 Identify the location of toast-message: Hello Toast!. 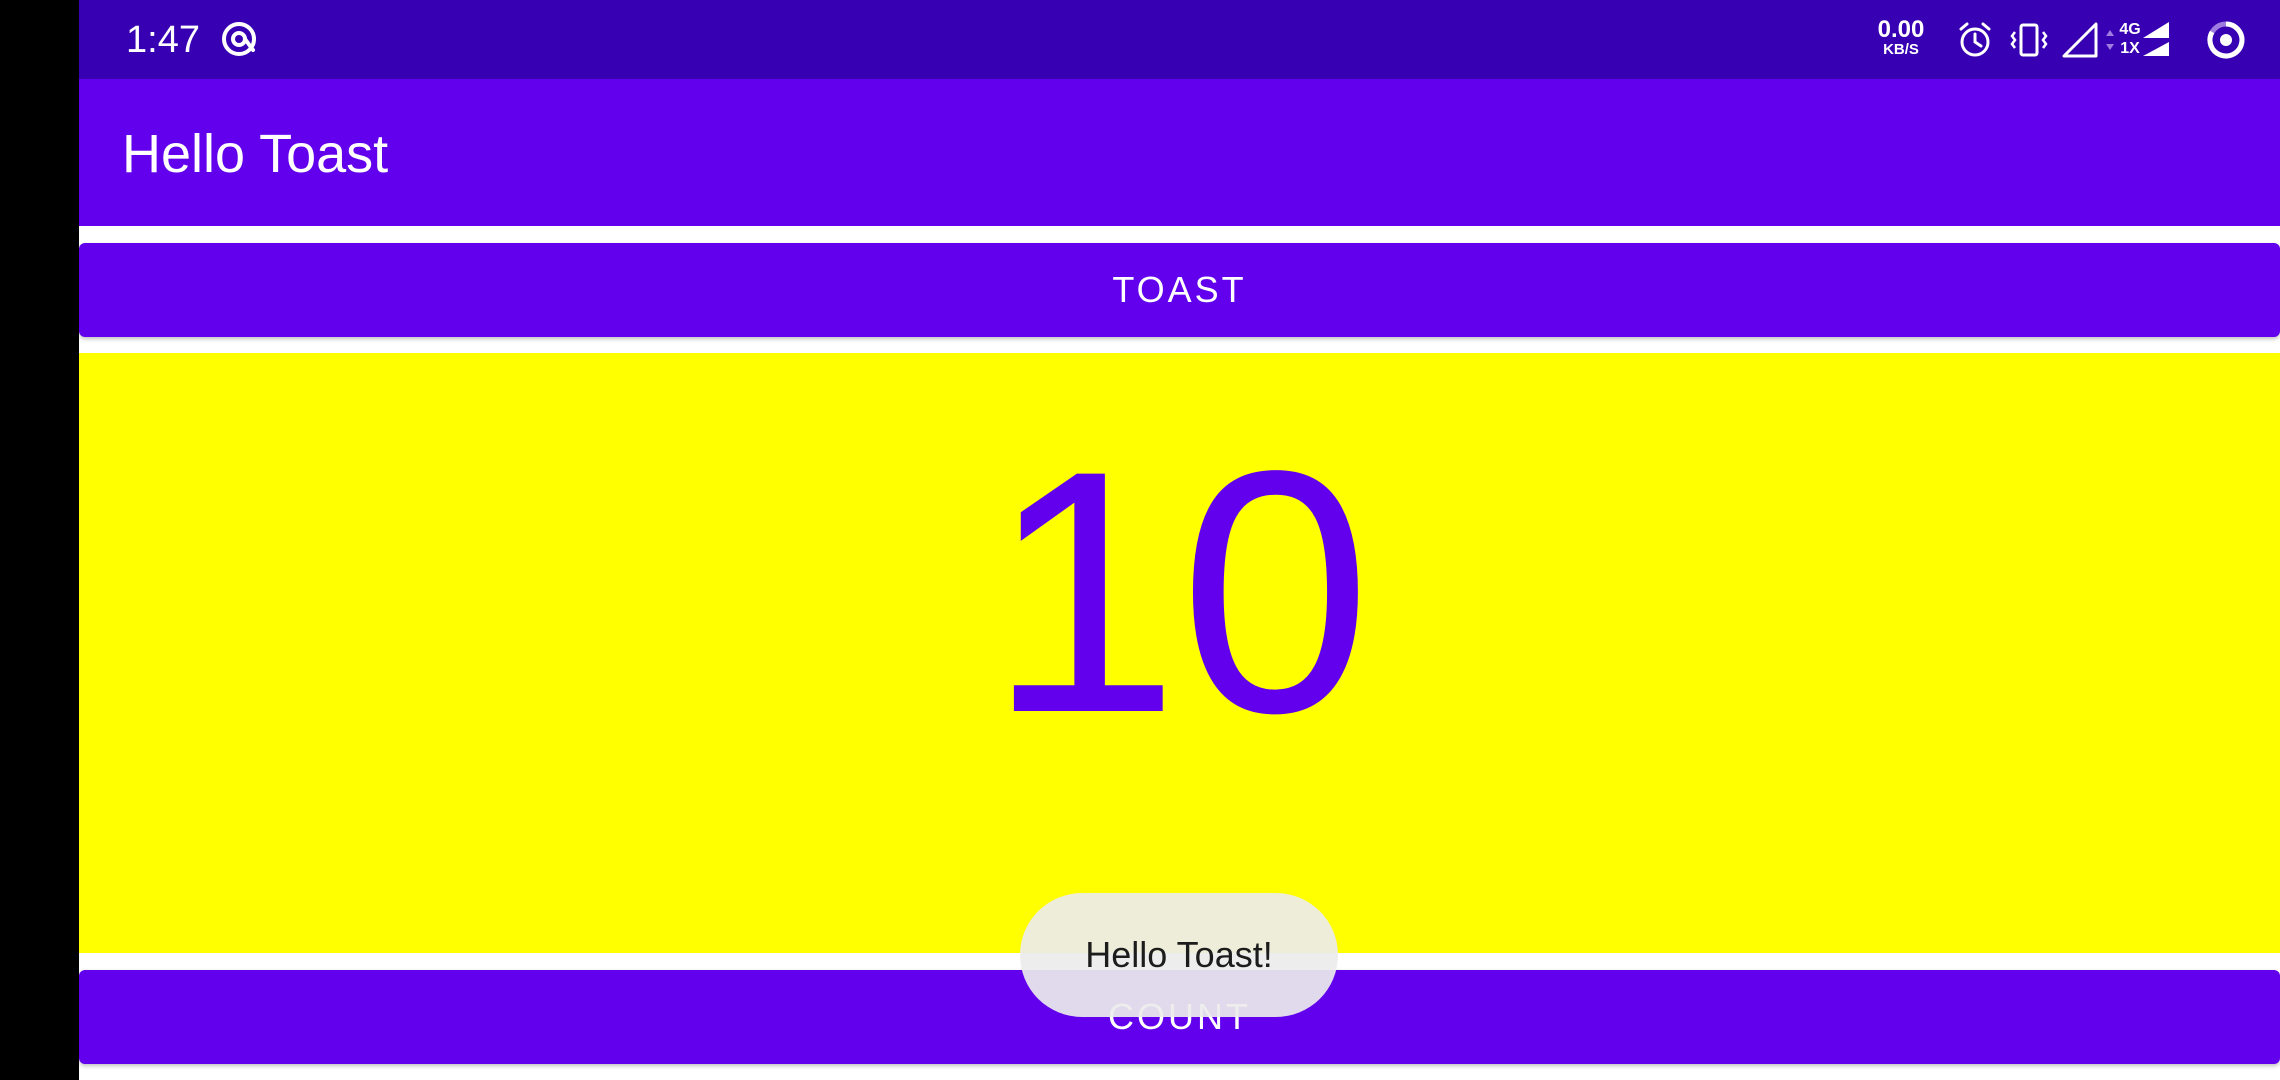
(1179, 955).